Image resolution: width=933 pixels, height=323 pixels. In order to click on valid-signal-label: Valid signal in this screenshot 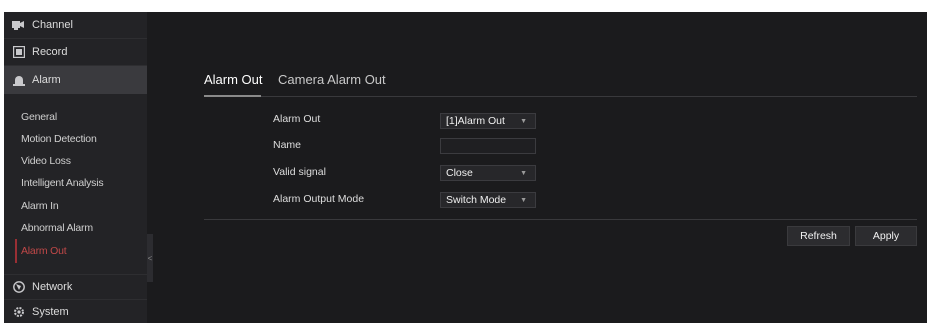, I will do `click(299, 172)`.